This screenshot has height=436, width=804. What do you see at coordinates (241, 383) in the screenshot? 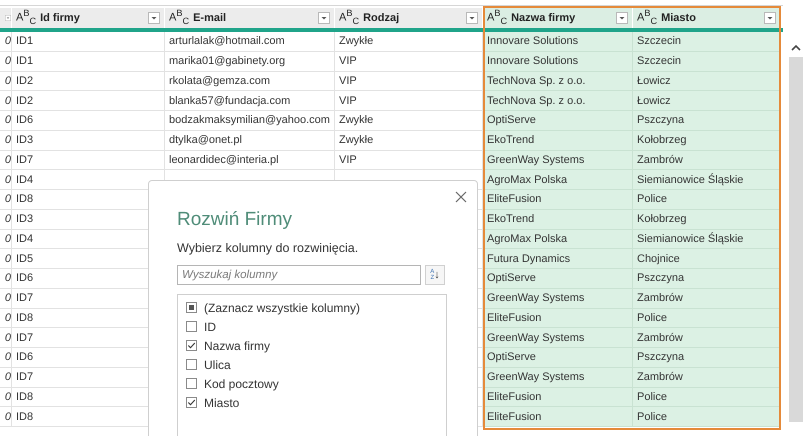
I see `column-option: Kod pocztowy` at bounding box center [241, 383].